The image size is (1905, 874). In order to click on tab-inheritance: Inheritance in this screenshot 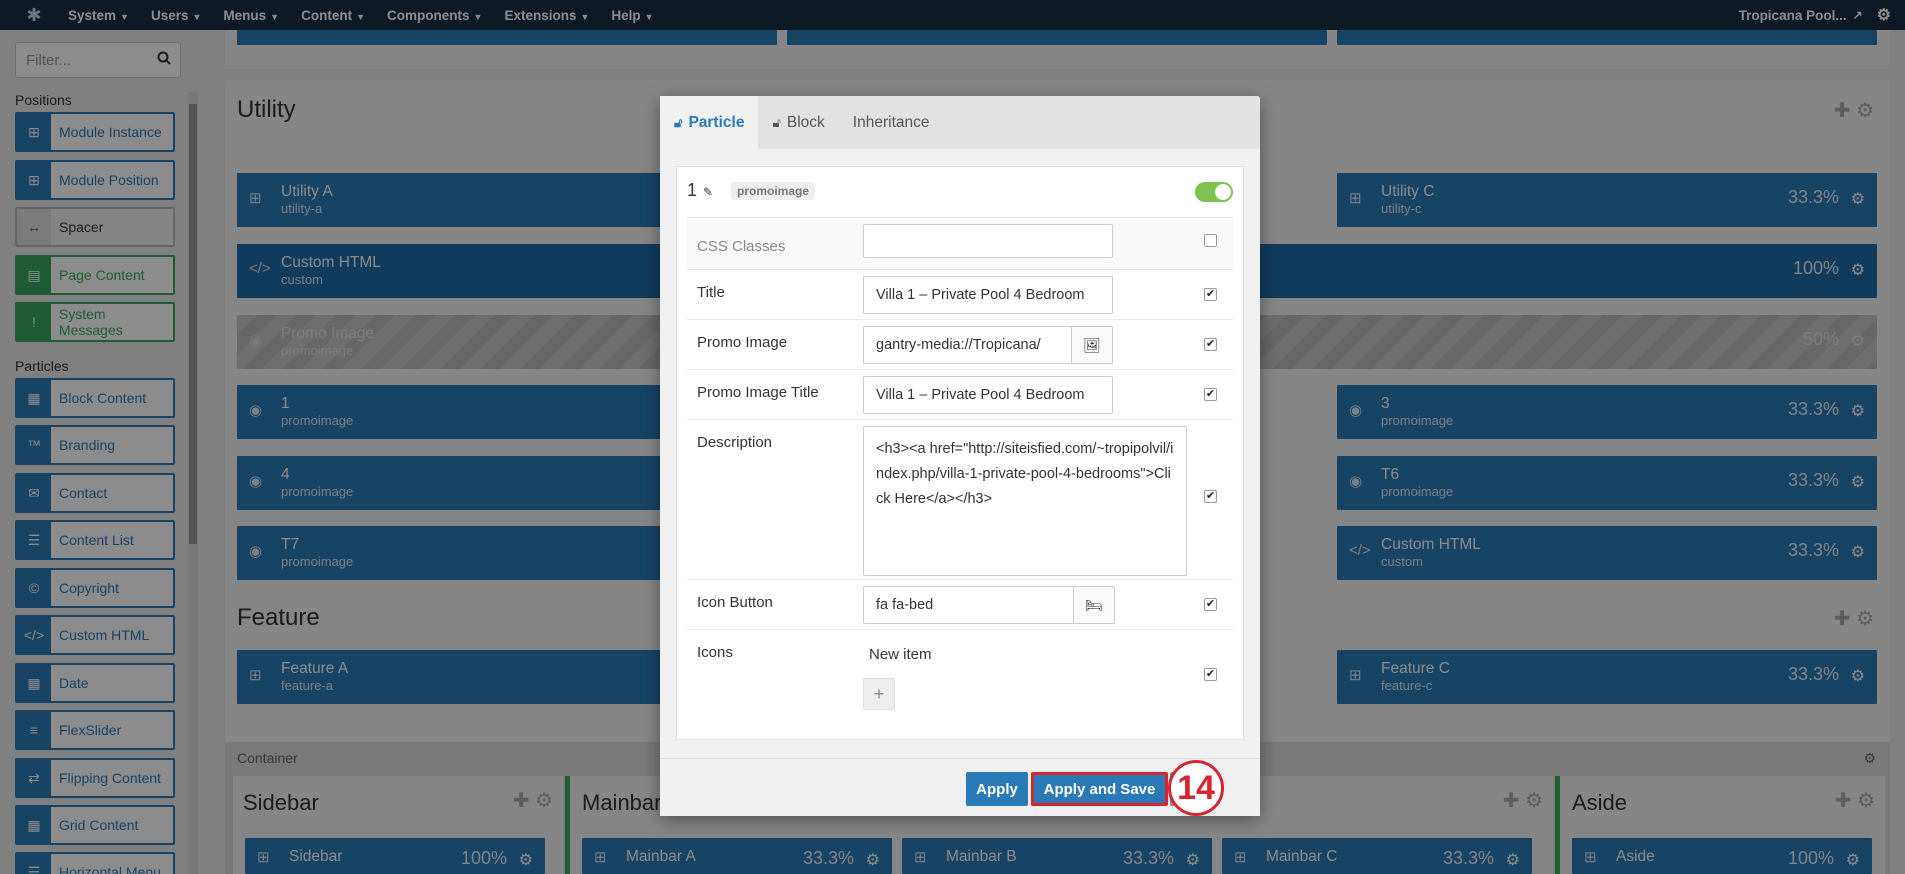, I will do `click(891, 122)`.